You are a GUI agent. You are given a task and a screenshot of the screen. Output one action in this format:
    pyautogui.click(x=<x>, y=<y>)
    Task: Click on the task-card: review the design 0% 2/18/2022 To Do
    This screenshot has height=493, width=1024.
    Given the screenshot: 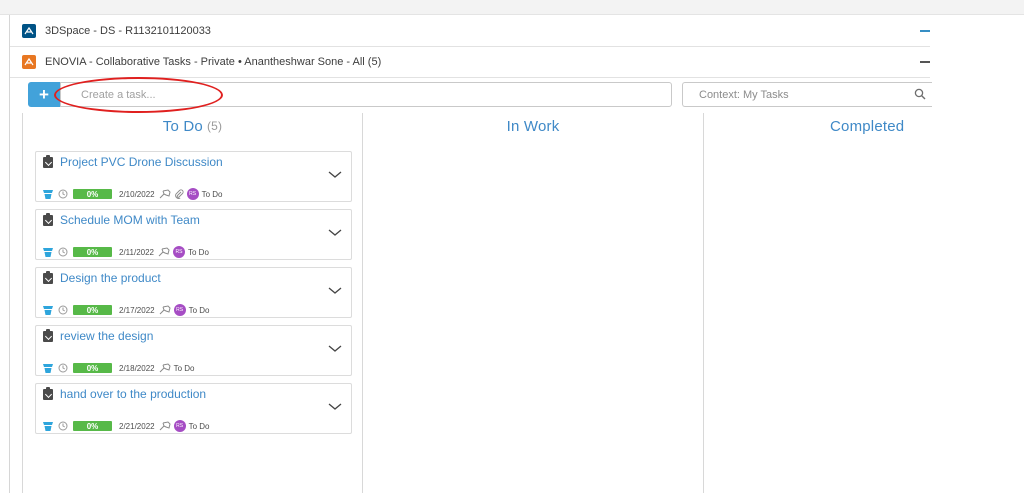 What is the action you would take?
    pyautogui.click(x=193, y=350)
    